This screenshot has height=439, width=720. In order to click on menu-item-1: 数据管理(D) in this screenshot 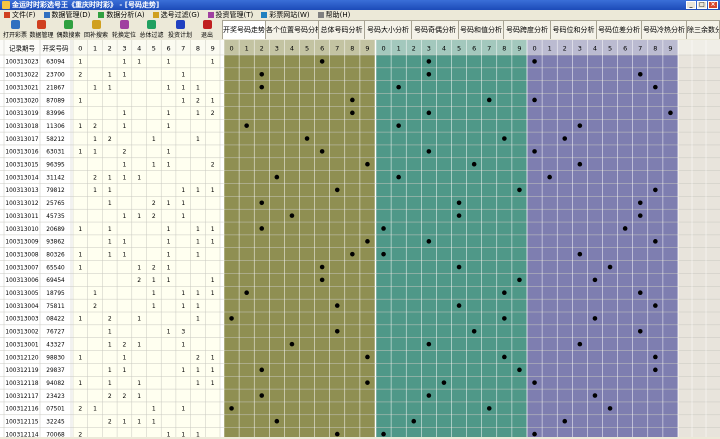, I will do `click(67, 15)`.